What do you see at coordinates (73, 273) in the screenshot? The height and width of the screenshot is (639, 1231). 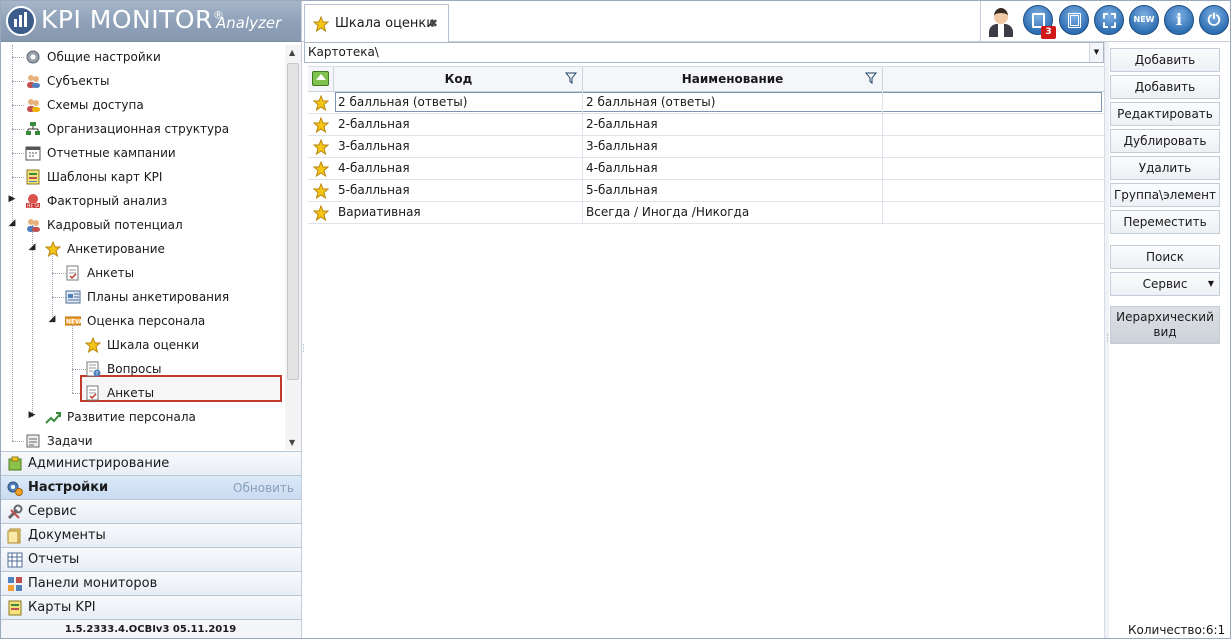 I see `form-check-icon` at bounding box center [73, 273].